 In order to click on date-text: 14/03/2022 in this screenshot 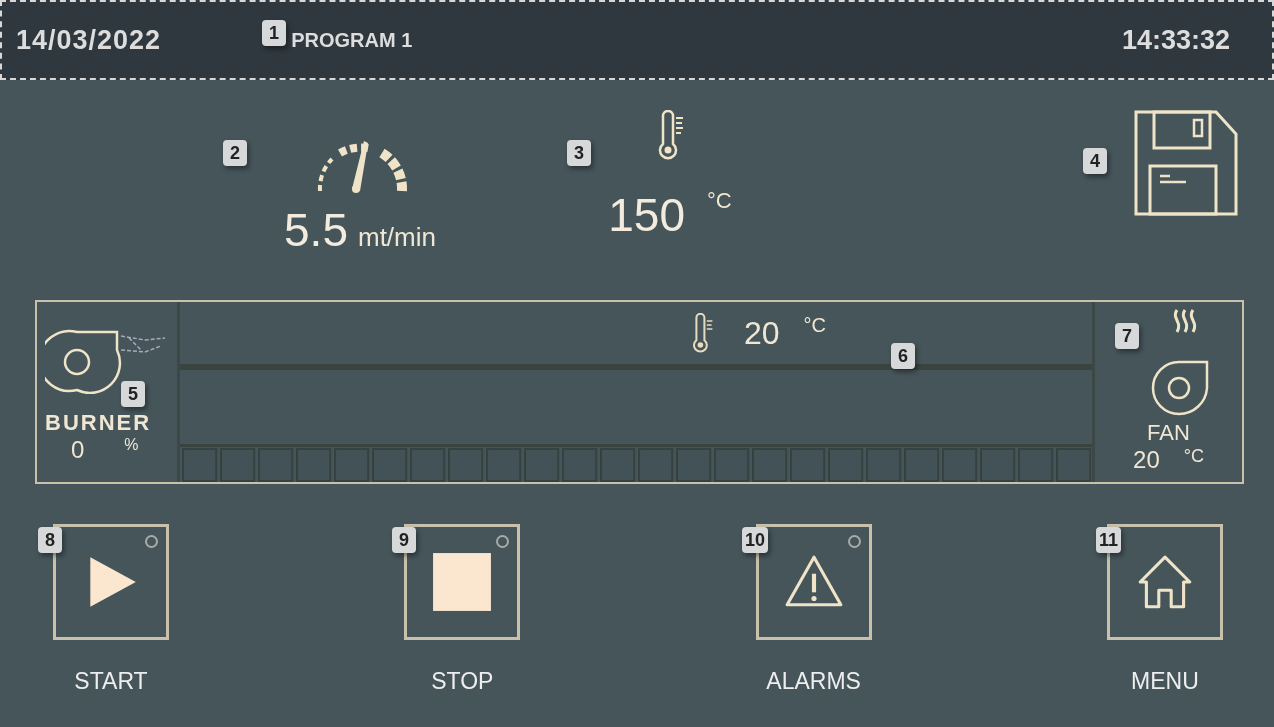, I will do `click(89, 40)`.